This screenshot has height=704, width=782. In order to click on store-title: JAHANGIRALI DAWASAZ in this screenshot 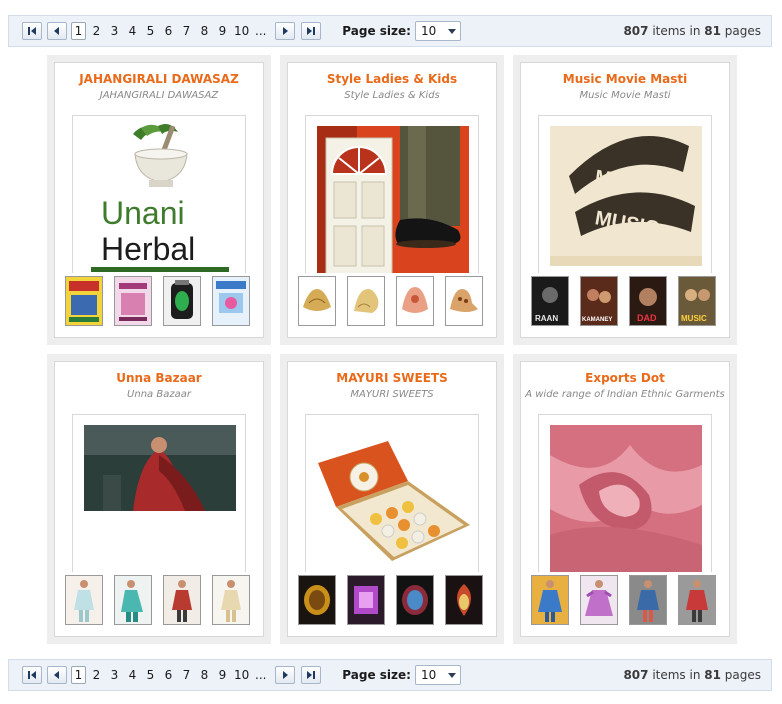, I will do `click(159, 79)`.